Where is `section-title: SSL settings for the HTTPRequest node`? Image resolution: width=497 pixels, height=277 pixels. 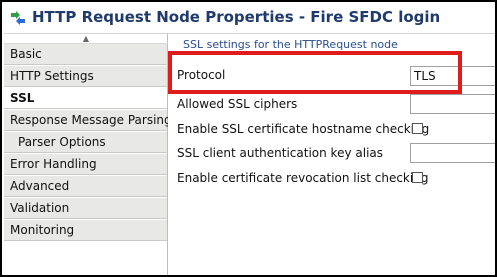
section-title: SSL settings for the HTTPRequest node is located at coordinates (290, 44).